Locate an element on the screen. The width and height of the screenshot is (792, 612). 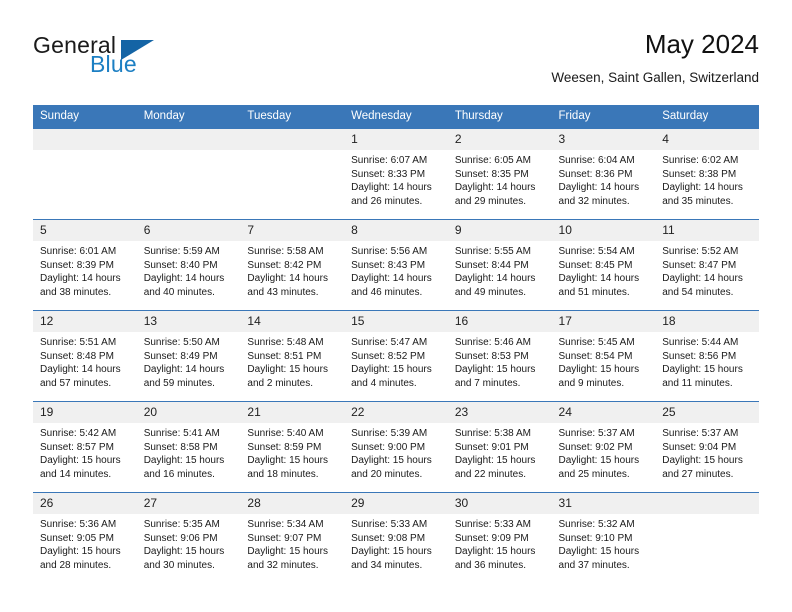
sunset-text: Sunset: 8:57 PM is located at coordinates (77, 447).